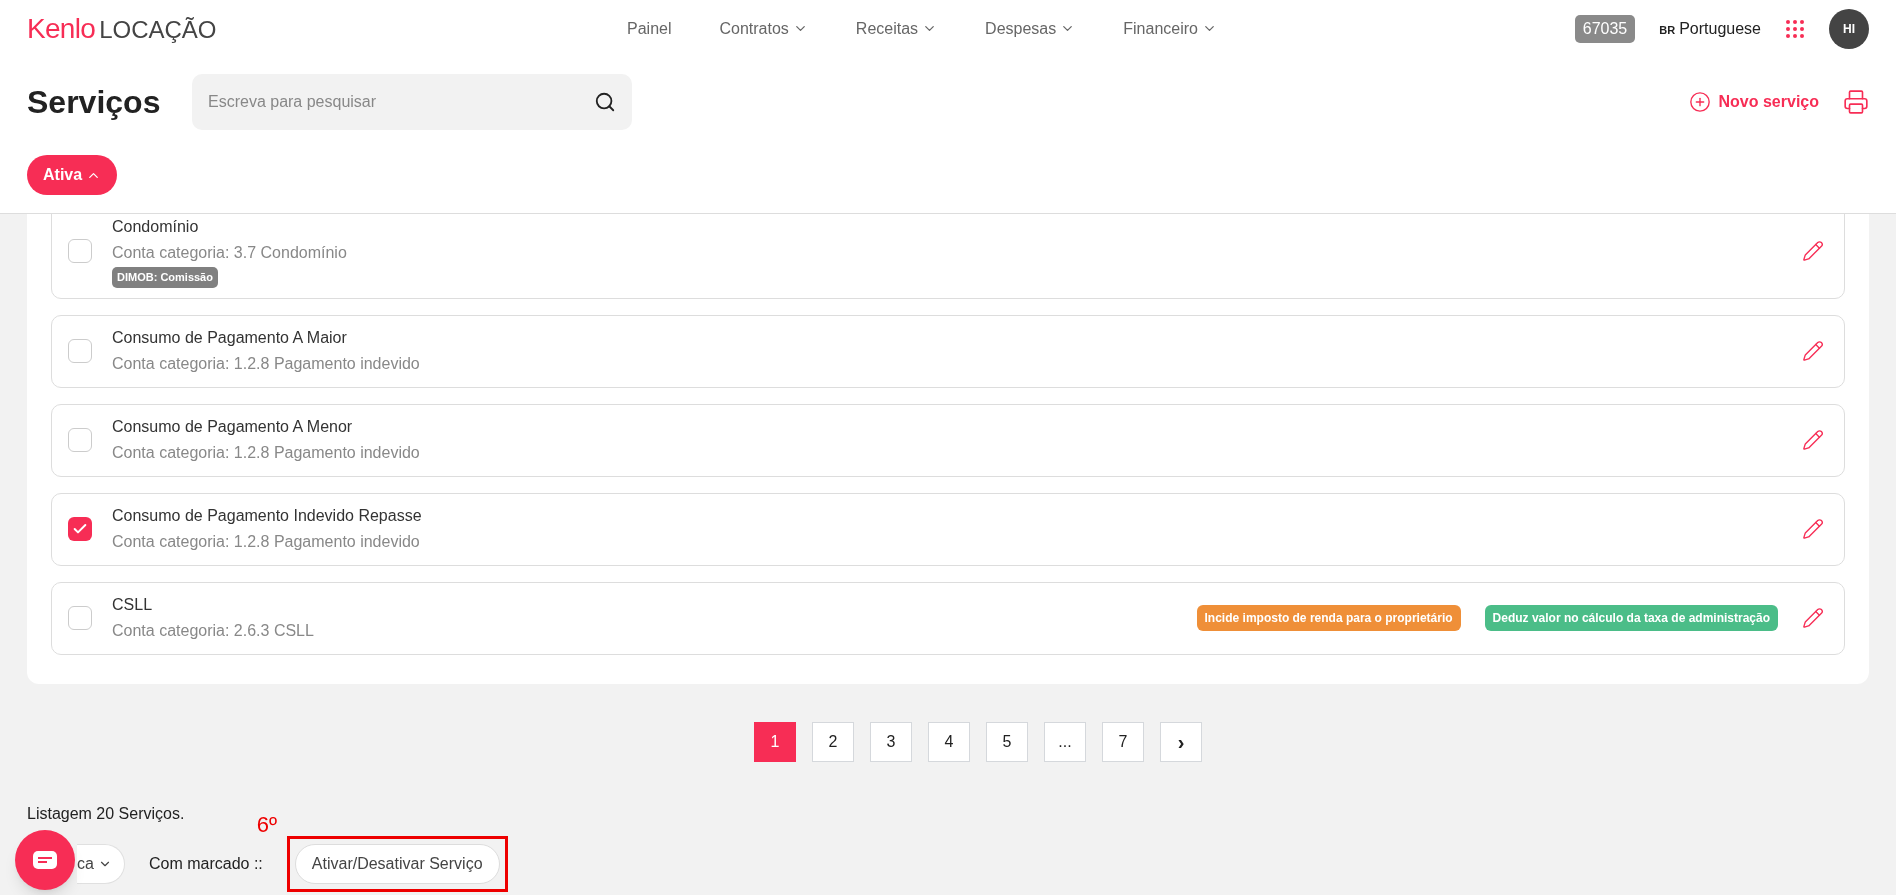  What do you see at coordinates (61, 28) in the screenshot?
I see `logo-brand: Kenlo` at bounding box center [61, 28].